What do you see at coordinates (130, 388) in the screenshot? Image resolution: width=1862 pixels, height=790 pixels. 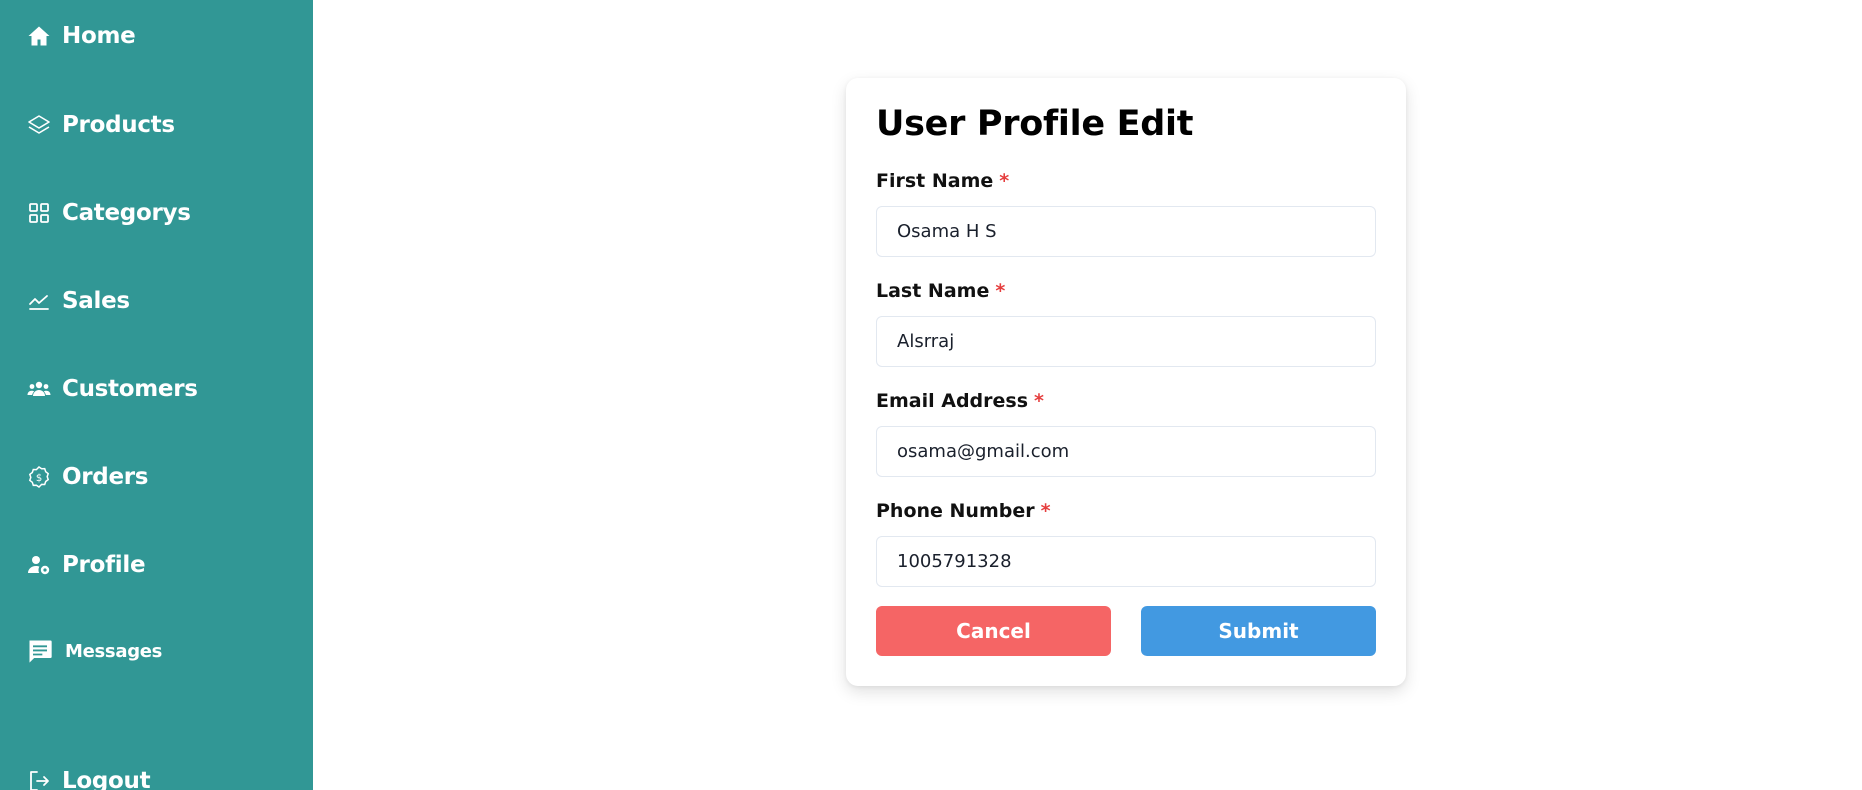 I see `sidebar-item-label: Customers` at bounding box center [130, 388].